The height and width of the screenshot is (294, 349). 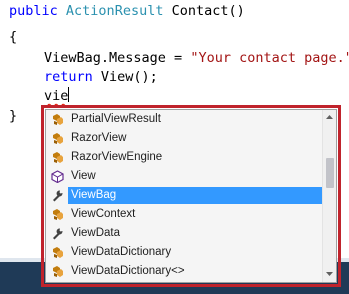 What do you see at coordinates (68, 77) in the screenshot?
I see `keyword: return` at bounding box center [68, 77].